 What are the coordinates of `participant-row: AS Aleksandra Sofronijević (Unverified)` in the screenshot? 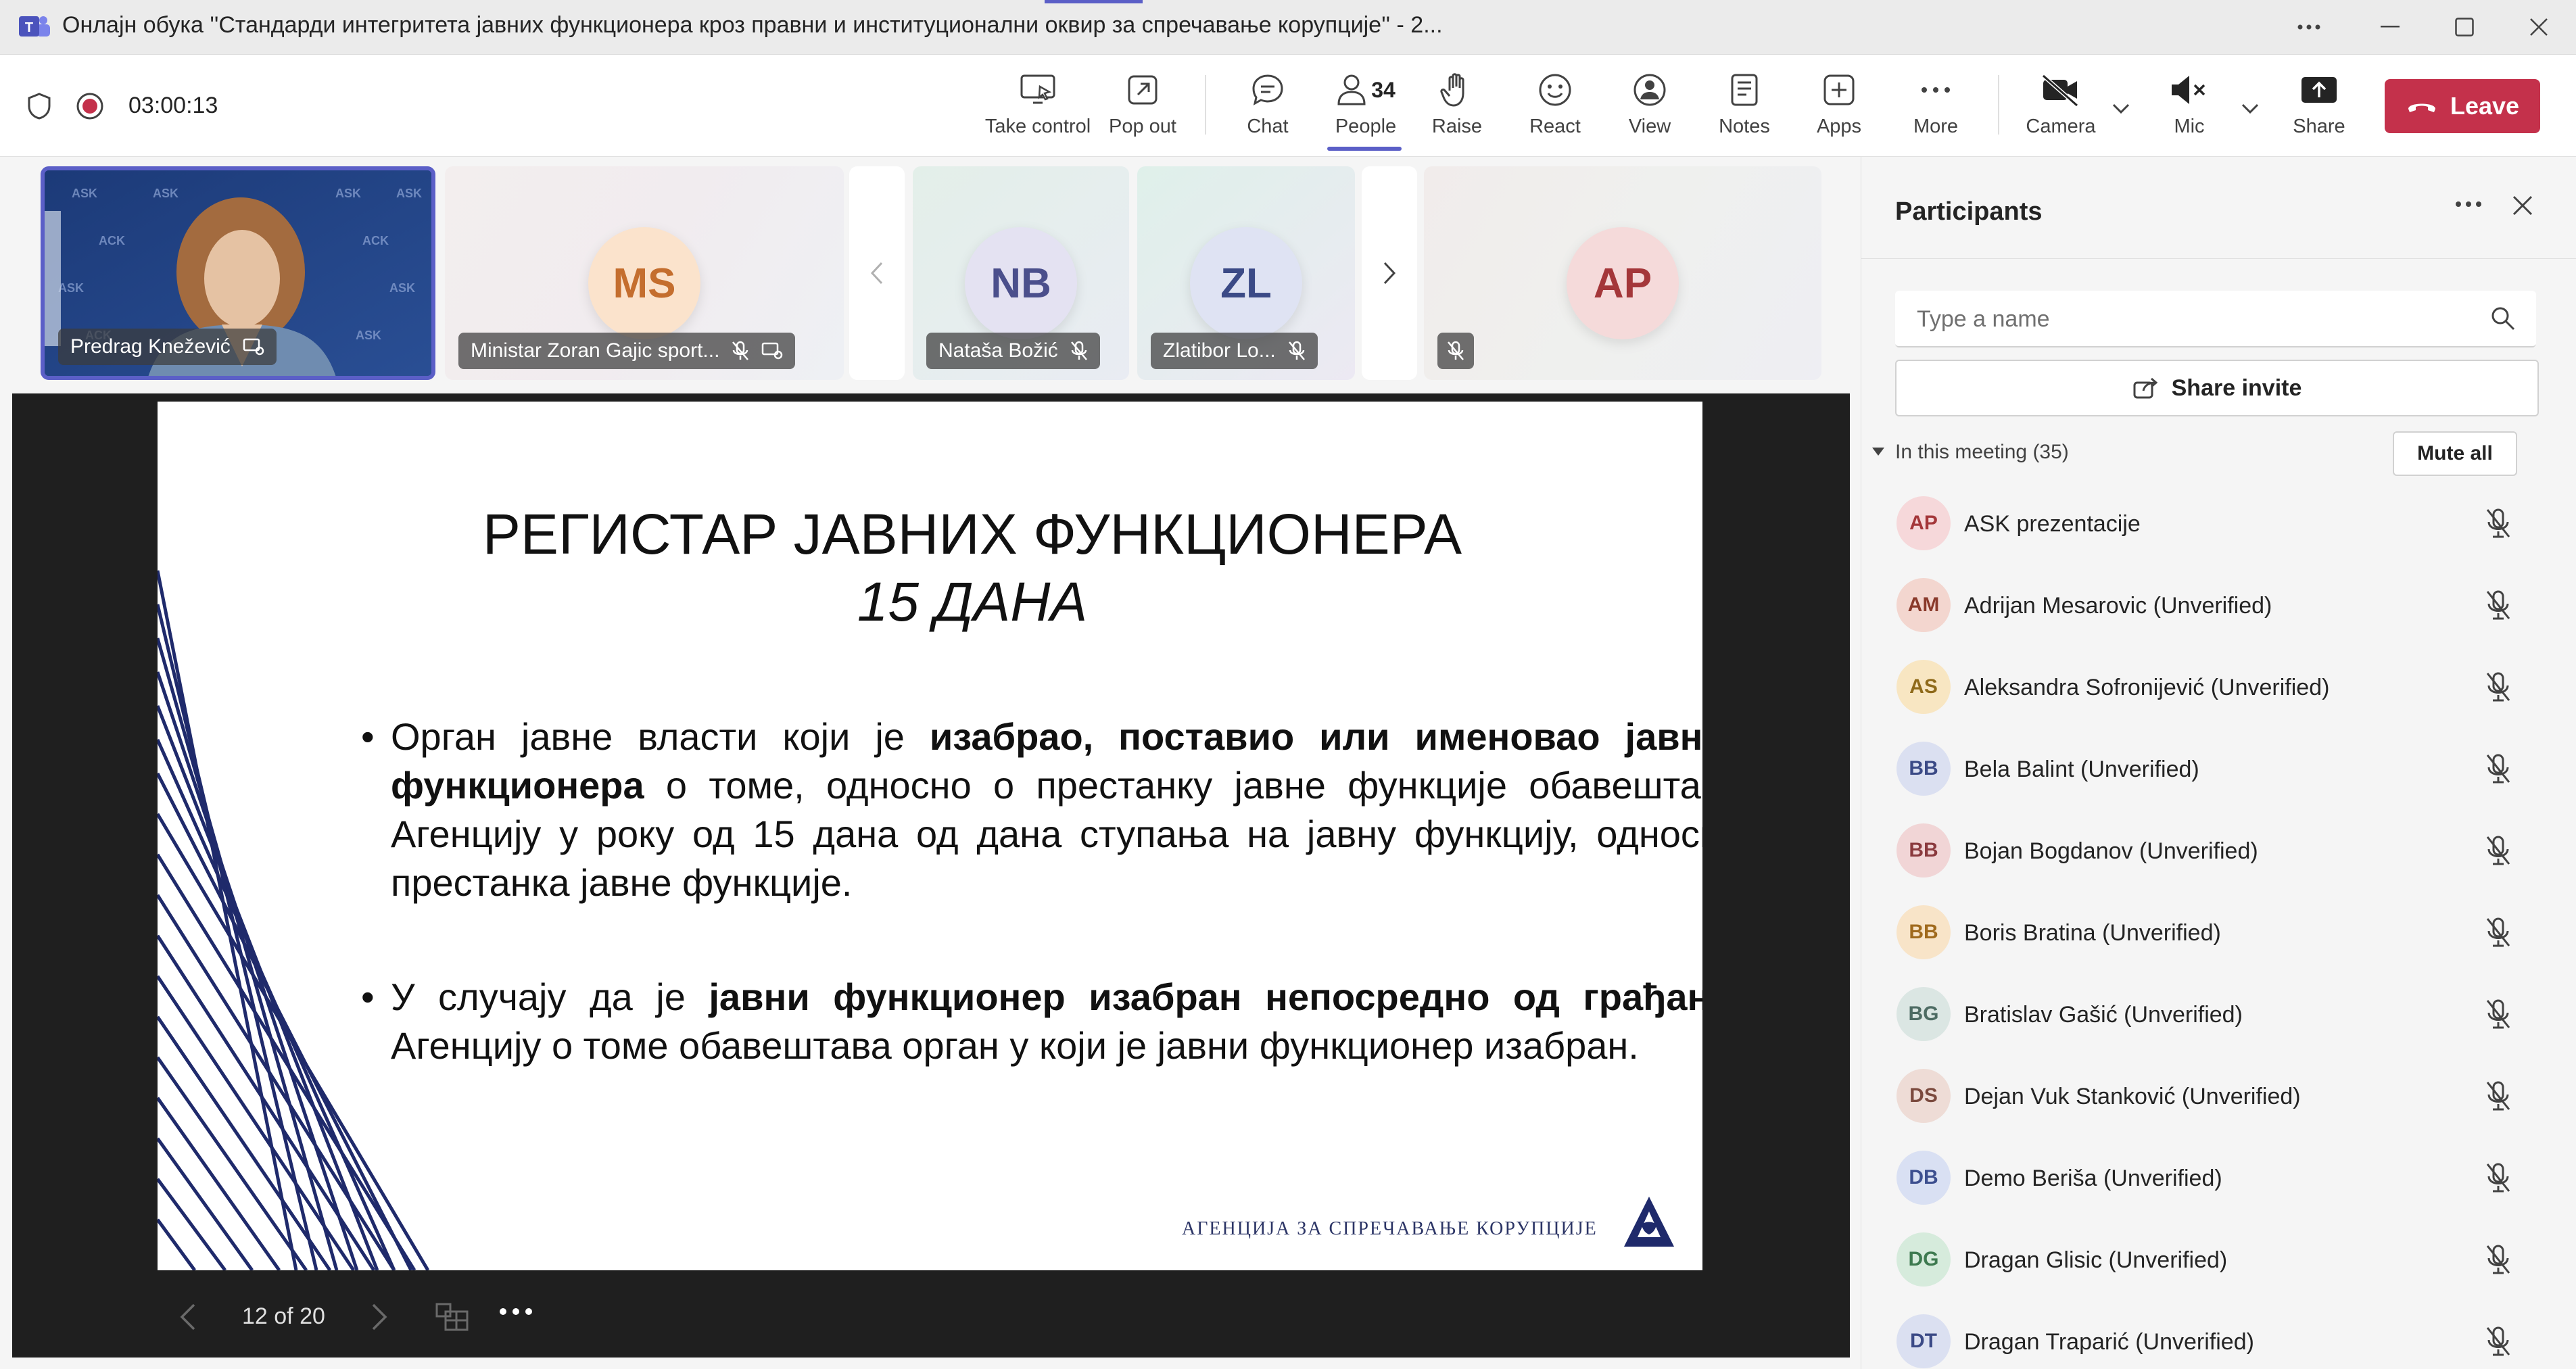 It's located at (2218, 686).